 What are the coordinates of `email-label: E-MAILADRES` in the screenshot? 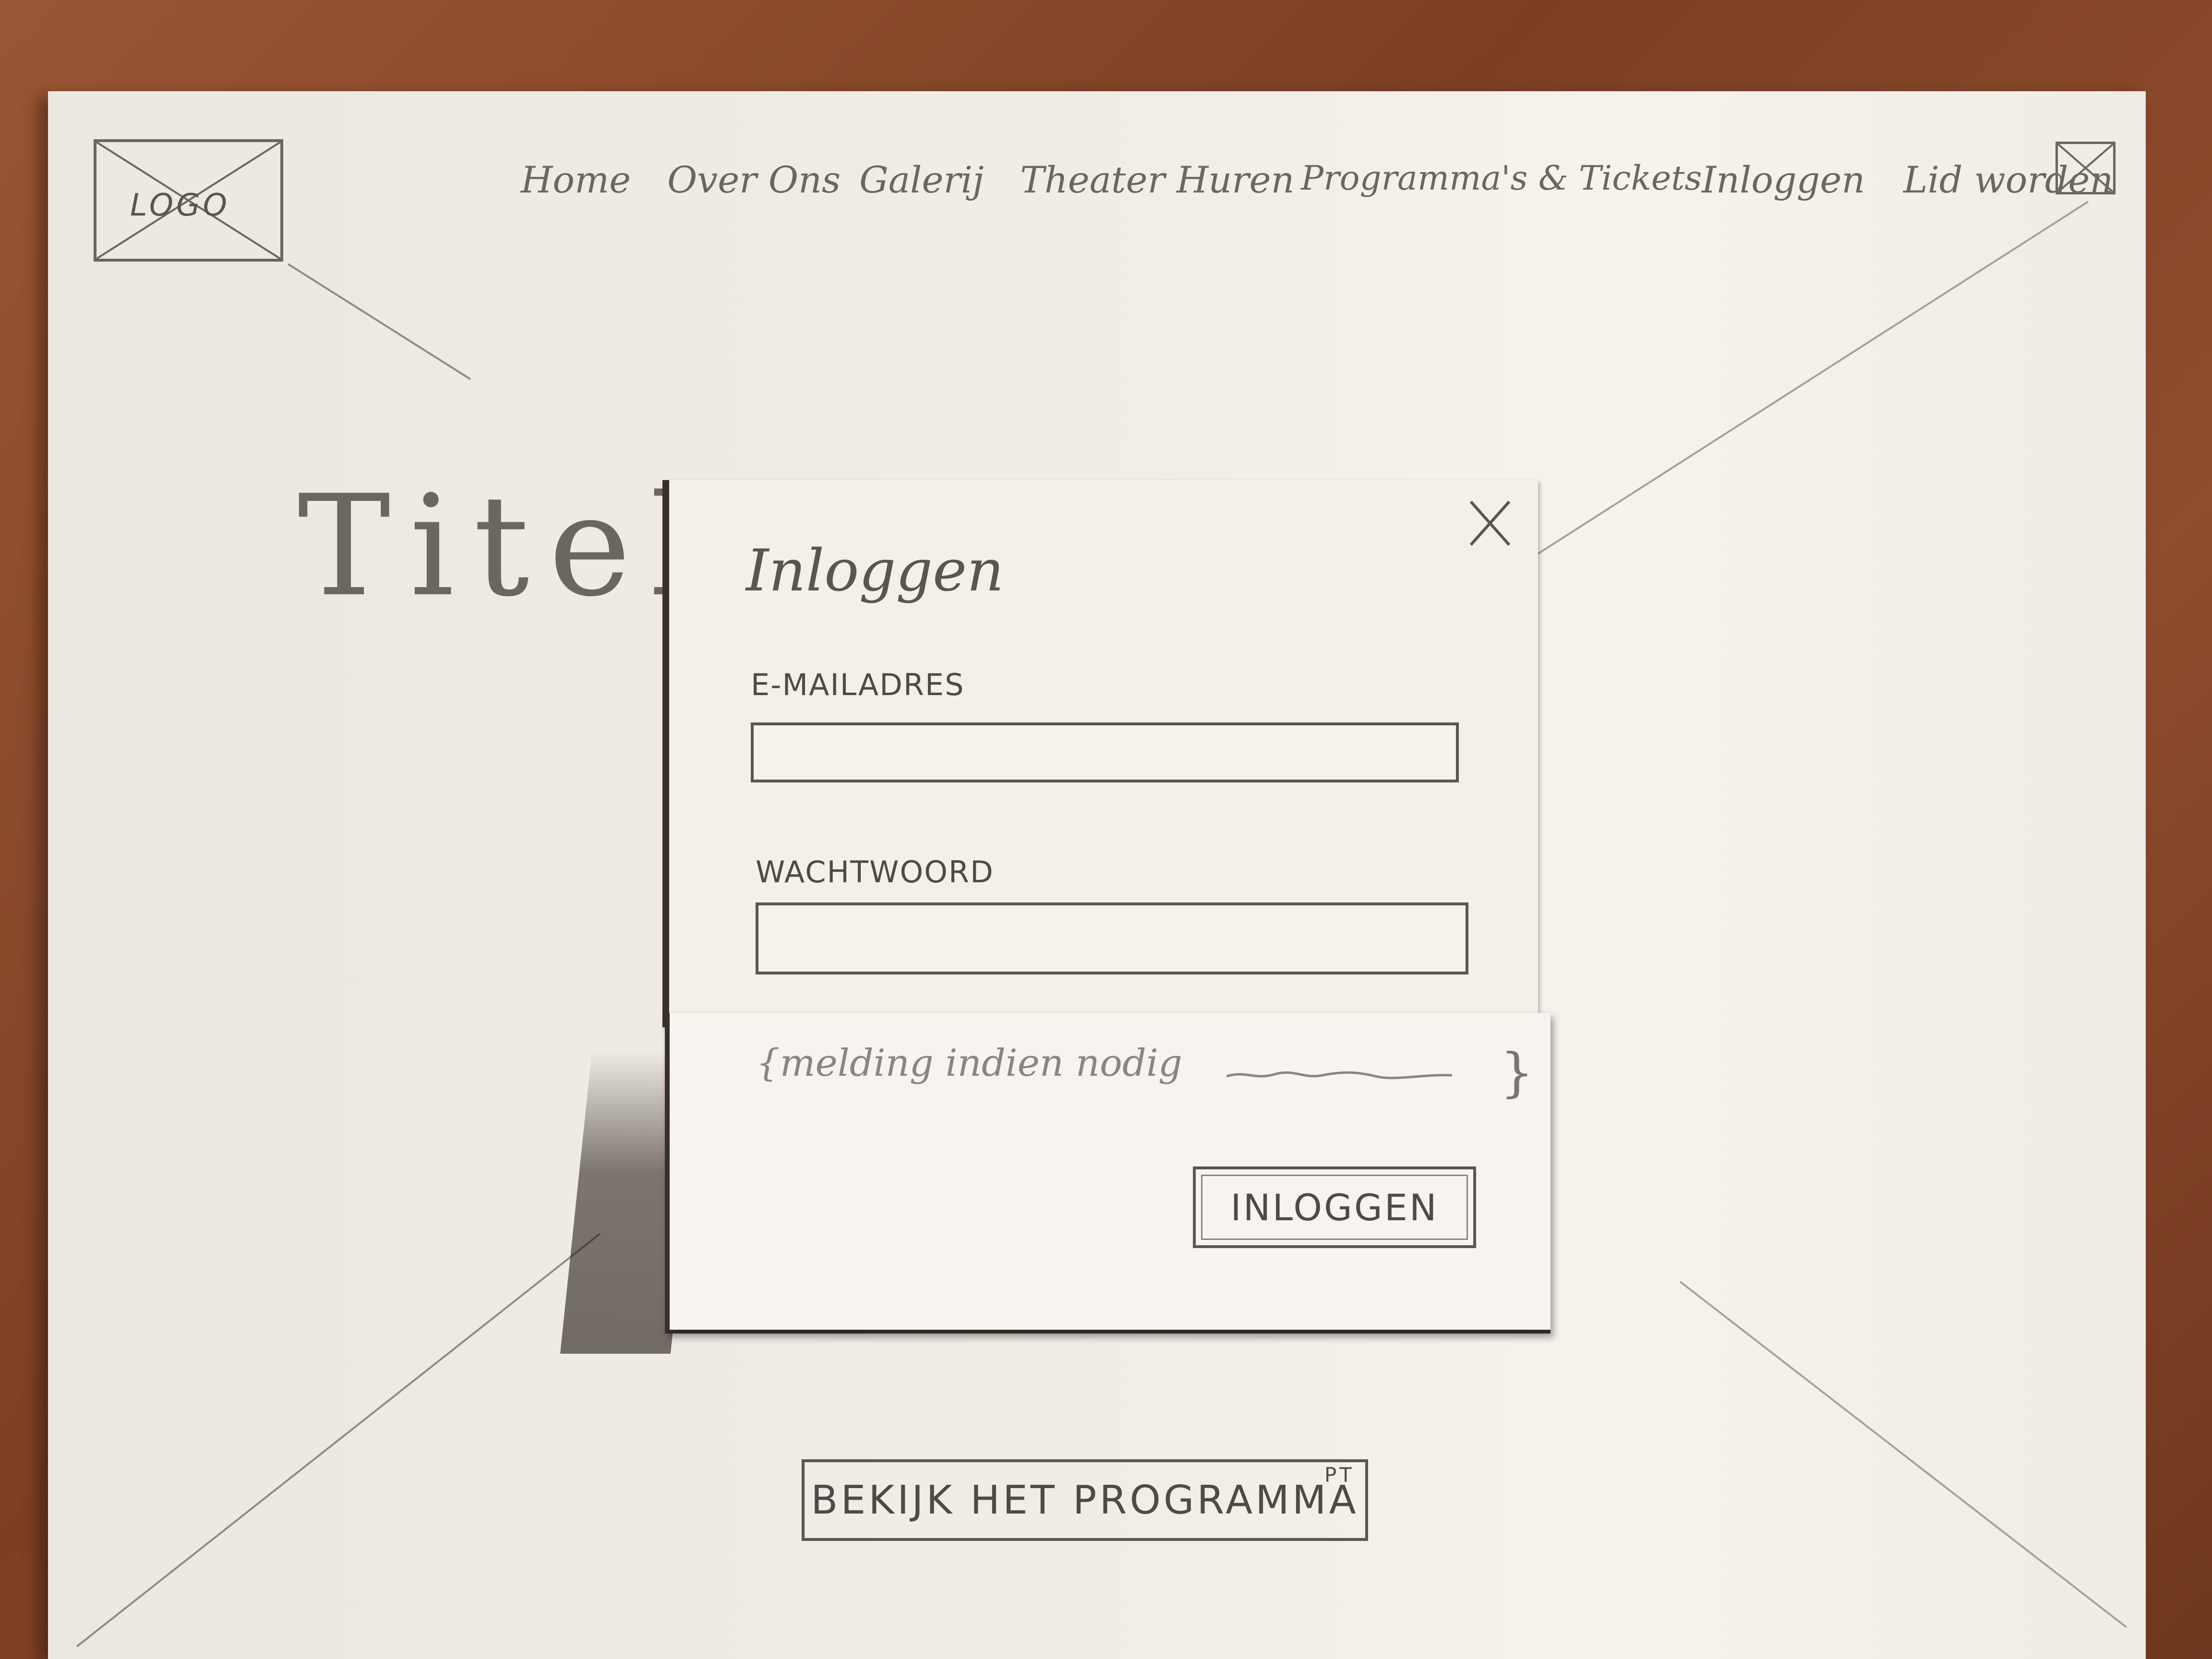 It's located at (858, 684).